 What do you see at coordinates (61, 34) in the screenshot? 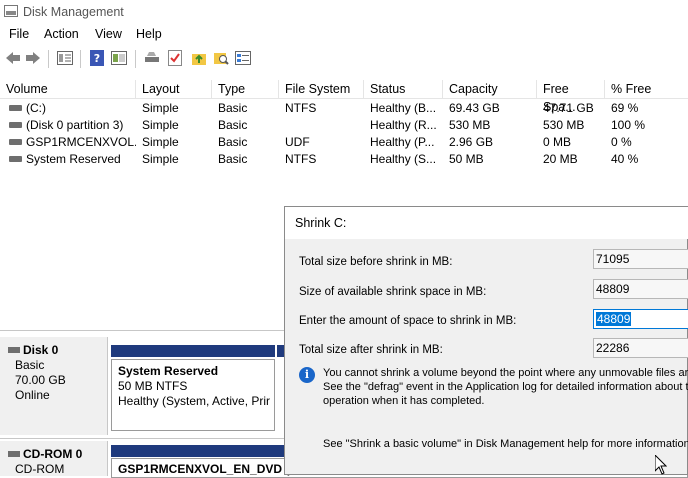
I see `menu-action: Action` at bounding box center [61, 34].